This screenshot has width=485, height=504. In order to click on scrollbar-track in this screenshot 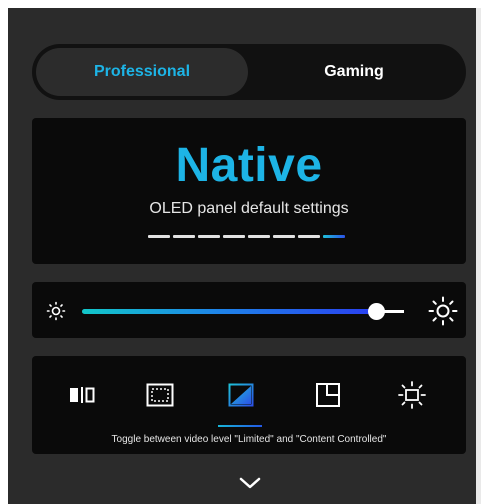, I will do `click(478, 256)`.